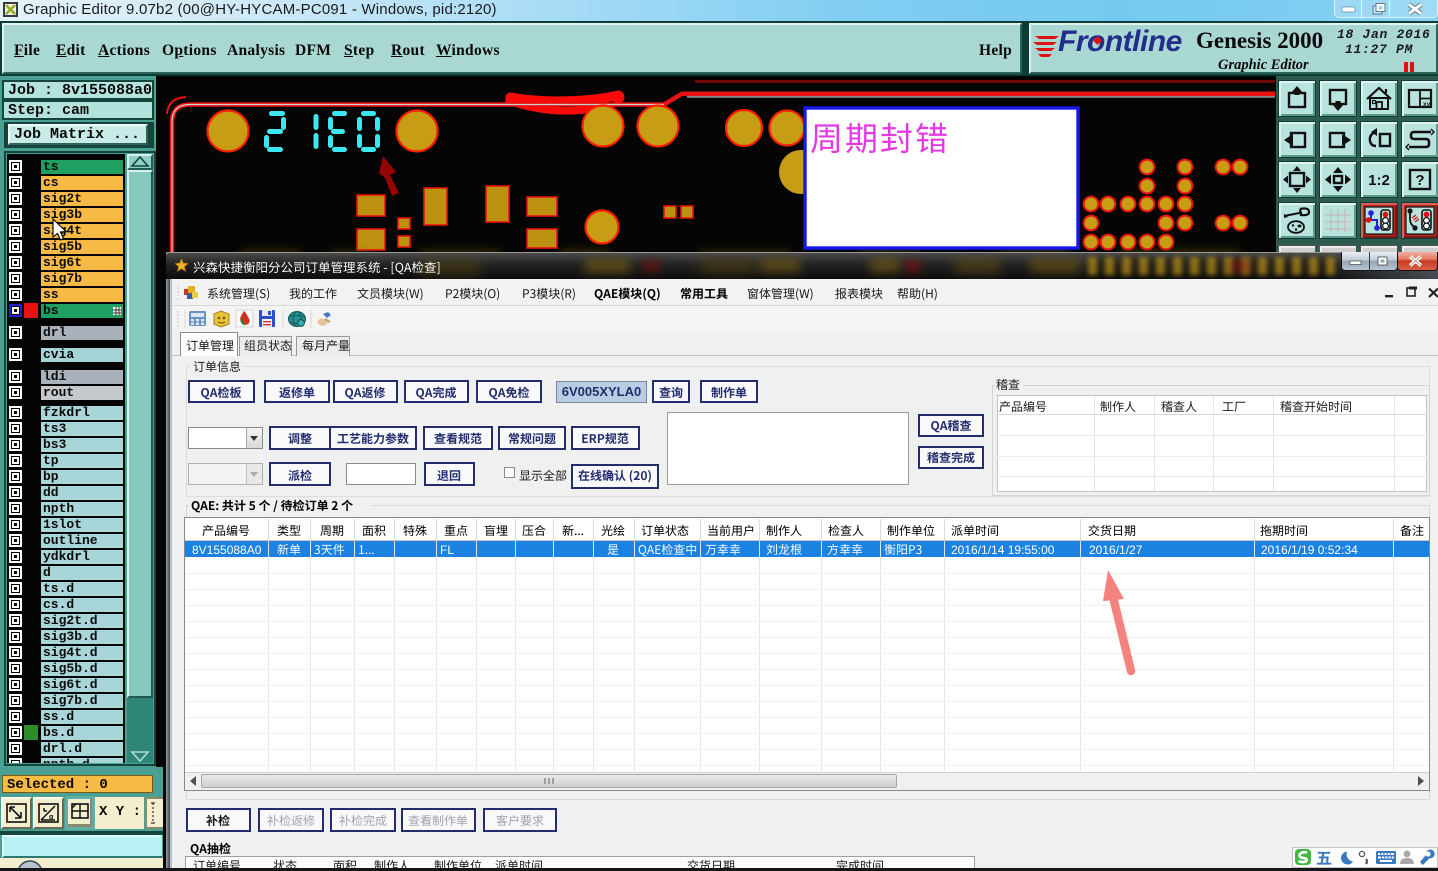  Describe the element at coordinates (51, 817) in the screenshot. I see `svg-text: α` at that location.